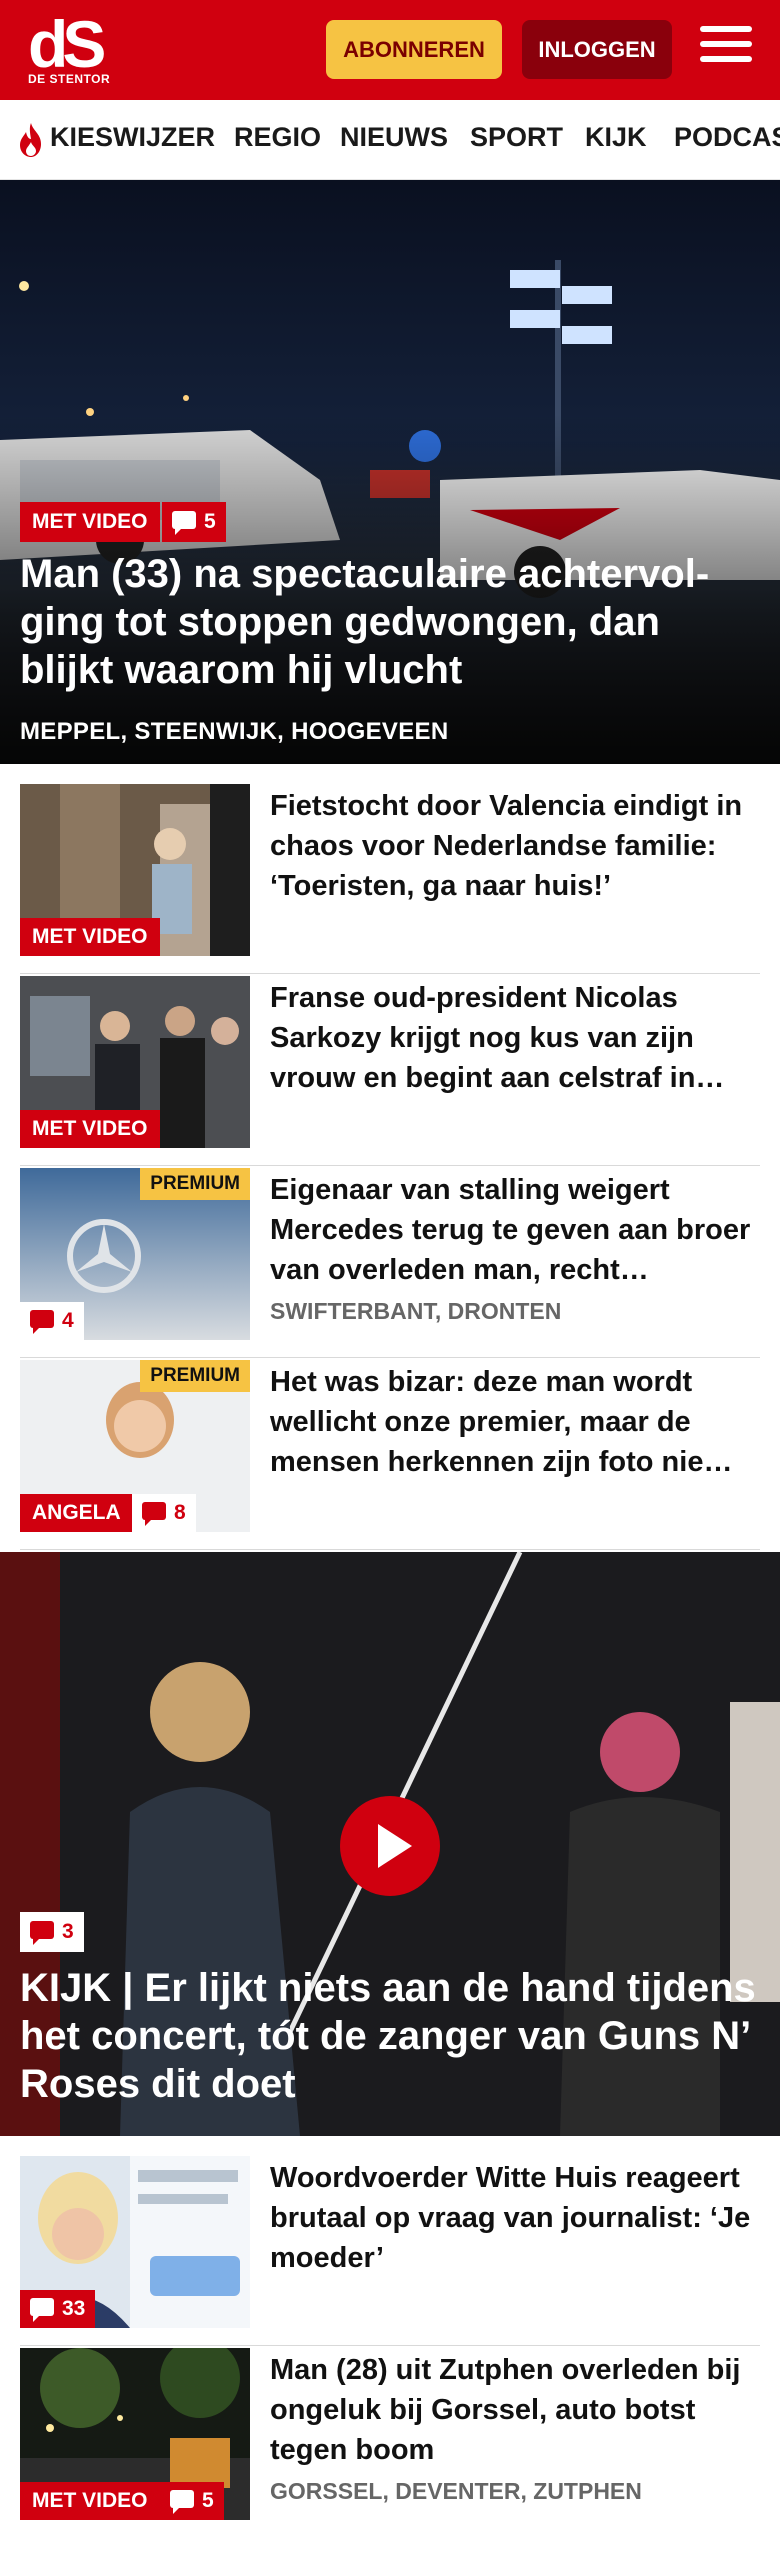 Image resolution: width=780 pixels, height=2560 pixels. I want to click on login-button: INLOGGEN, so click(597, 49).